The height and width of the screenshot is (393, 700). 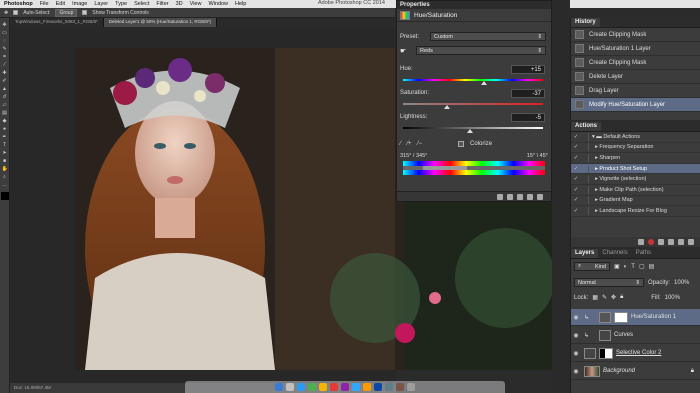 What do you see at coordinates (635, 49) in the screenshot?
I see `history-item: Hue/Saturation 1 Layer` at bounding box center [635, 49].